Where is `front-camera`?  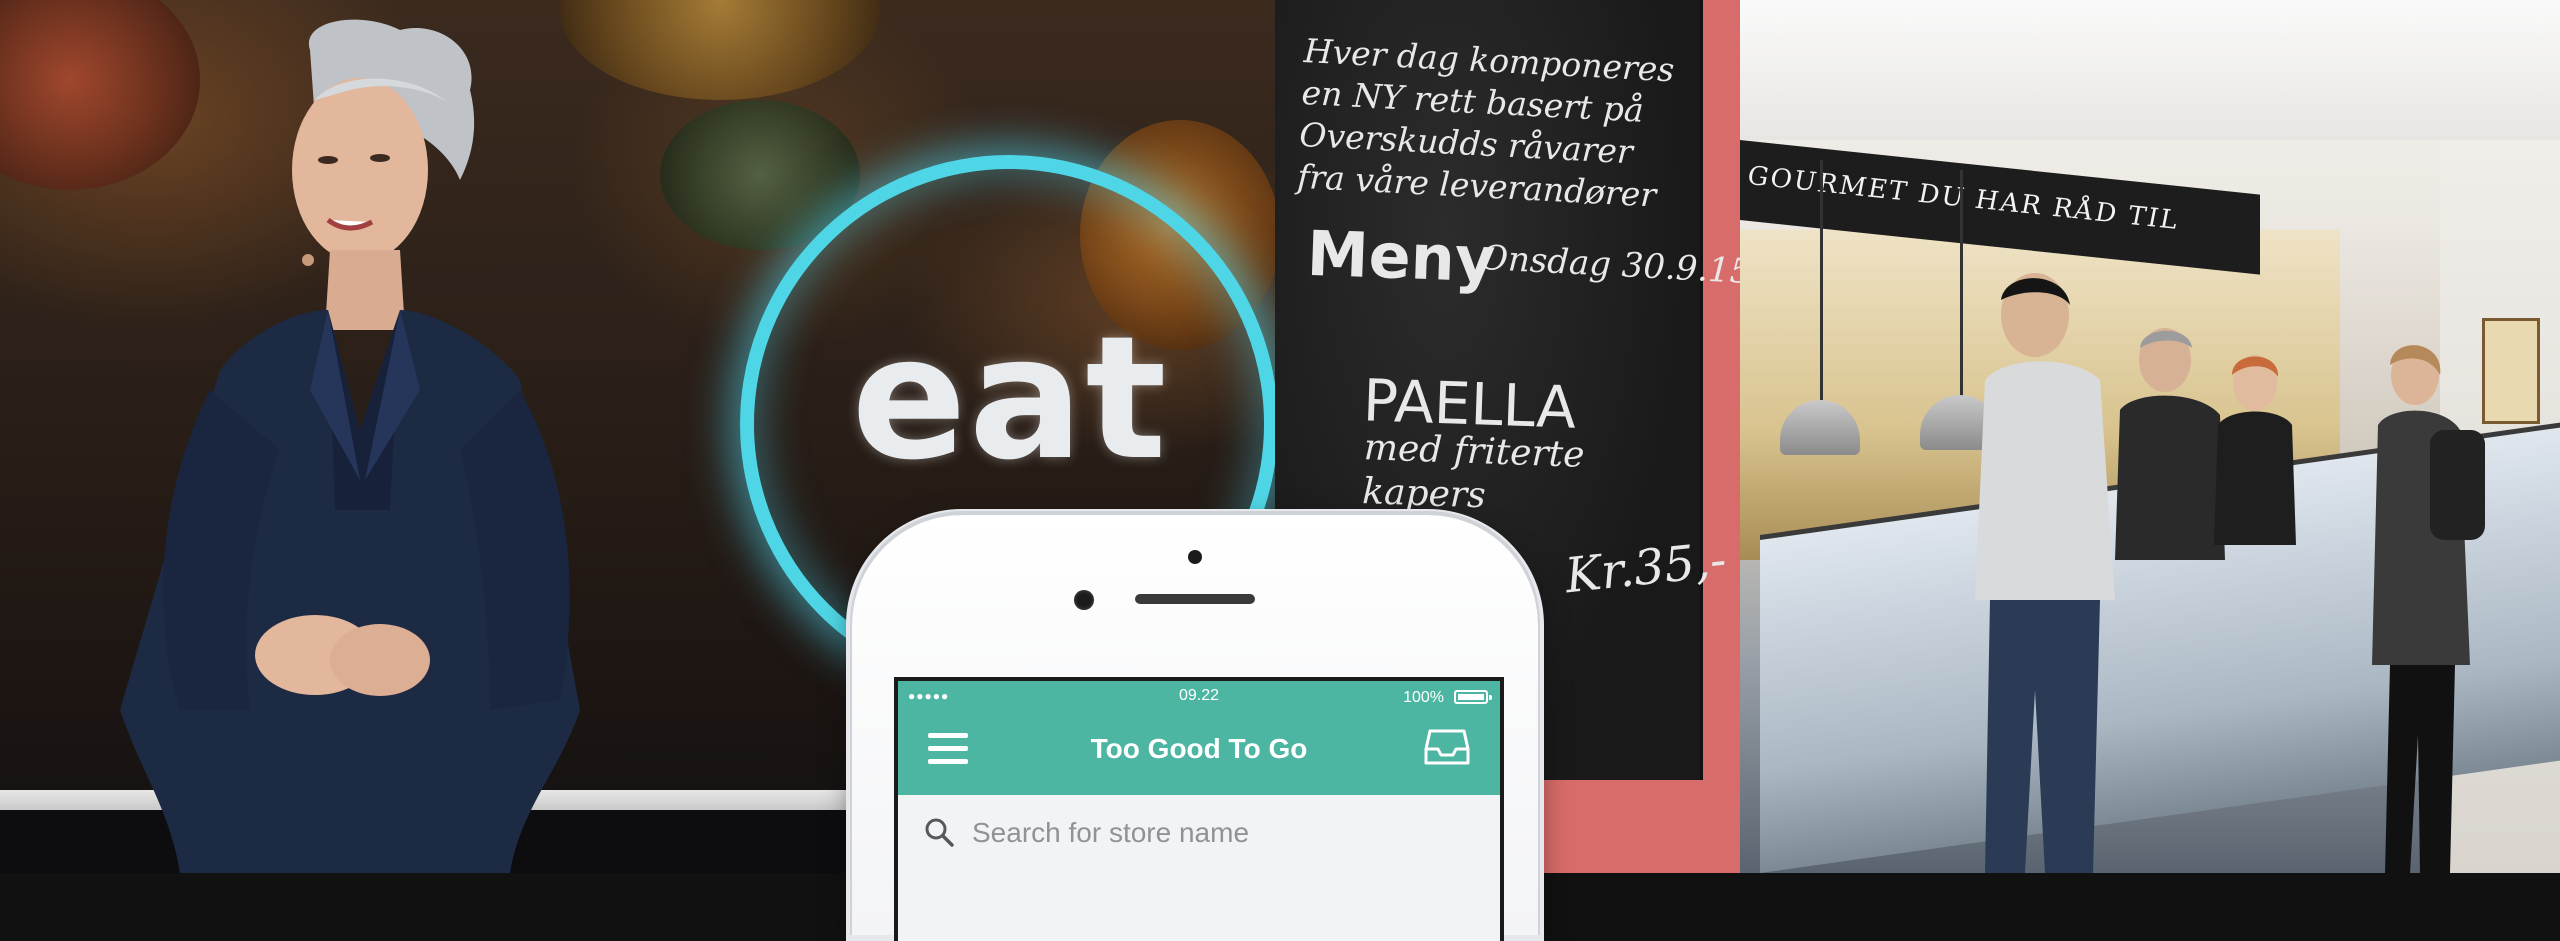 front-camera is located at coordinates (1084, 600).